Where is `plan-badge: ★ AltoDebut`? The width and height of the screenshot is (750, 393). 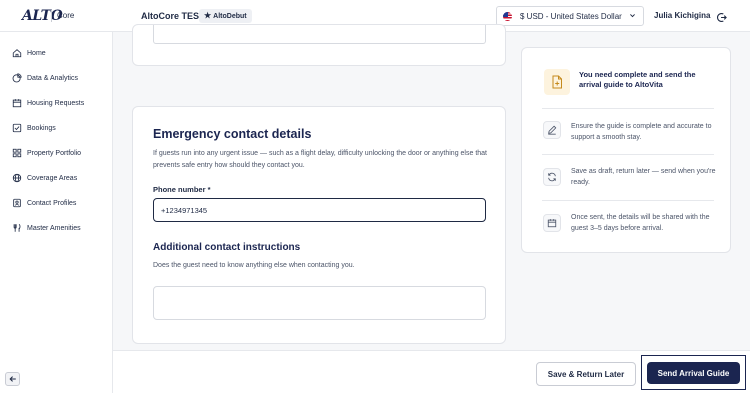
plan-badge: ★ AltoDebut is located at coordinates (225, 16).